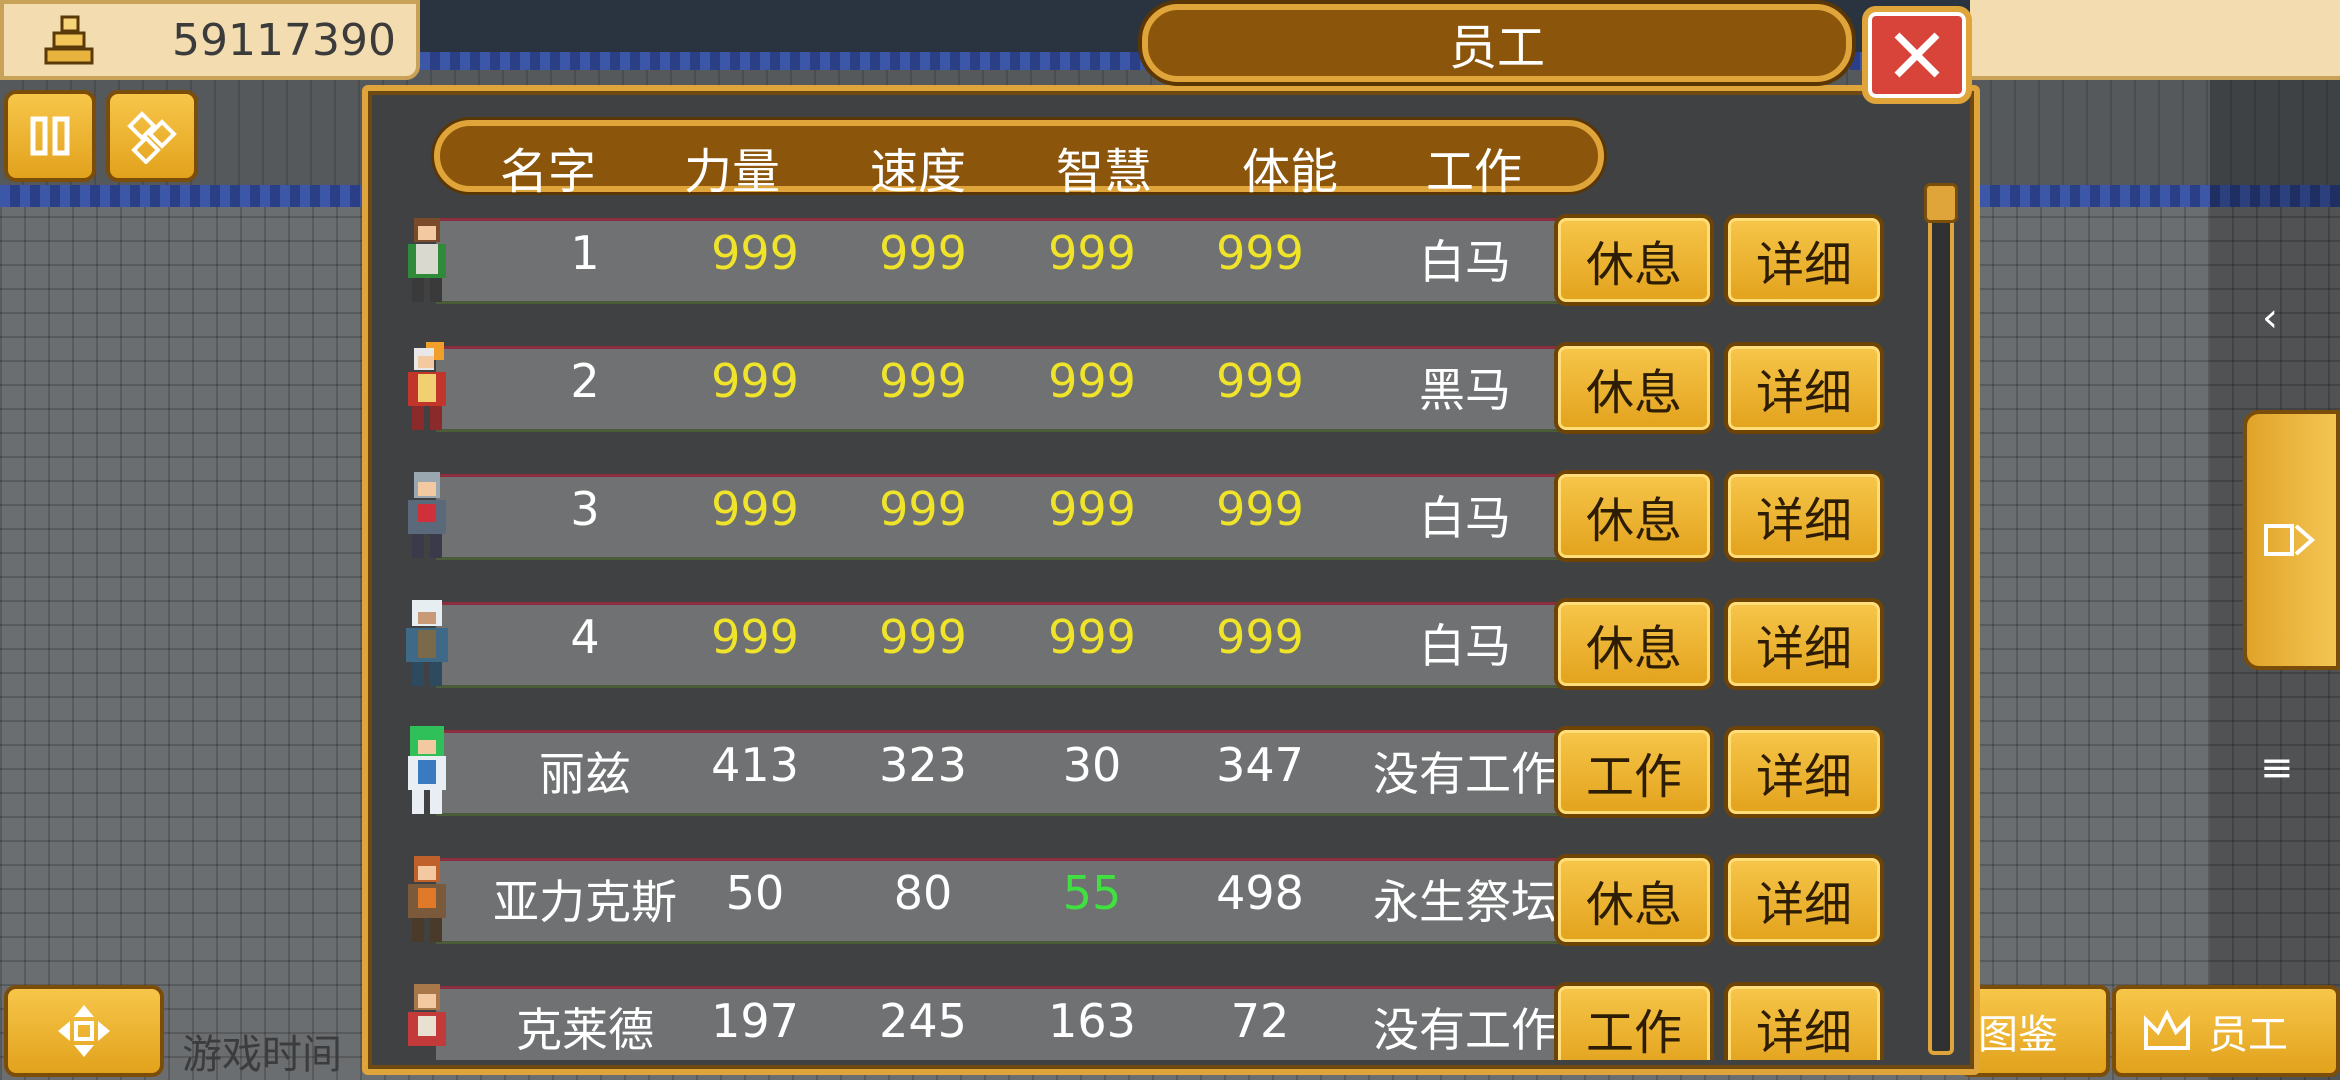  I want to click on employee-job: 黑马, so click(1465, 390).